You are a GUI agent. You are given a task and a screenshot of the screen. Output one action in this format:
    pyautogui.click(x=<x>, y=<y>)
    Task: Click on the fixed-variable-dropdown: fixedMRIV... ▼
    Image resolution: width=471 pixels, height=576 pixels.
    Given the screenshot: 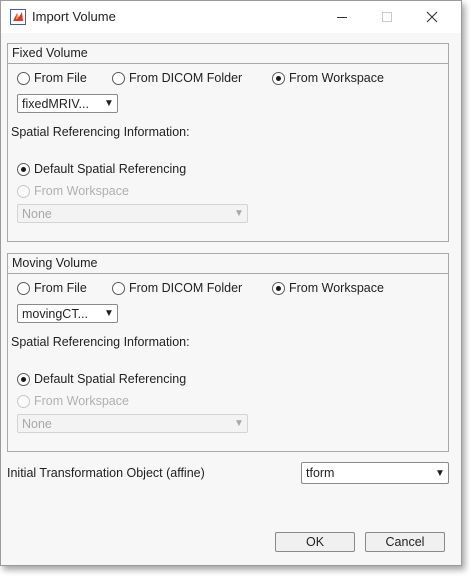 What is the action you would take?
    pyautogui.click(x=67, y=103)
    